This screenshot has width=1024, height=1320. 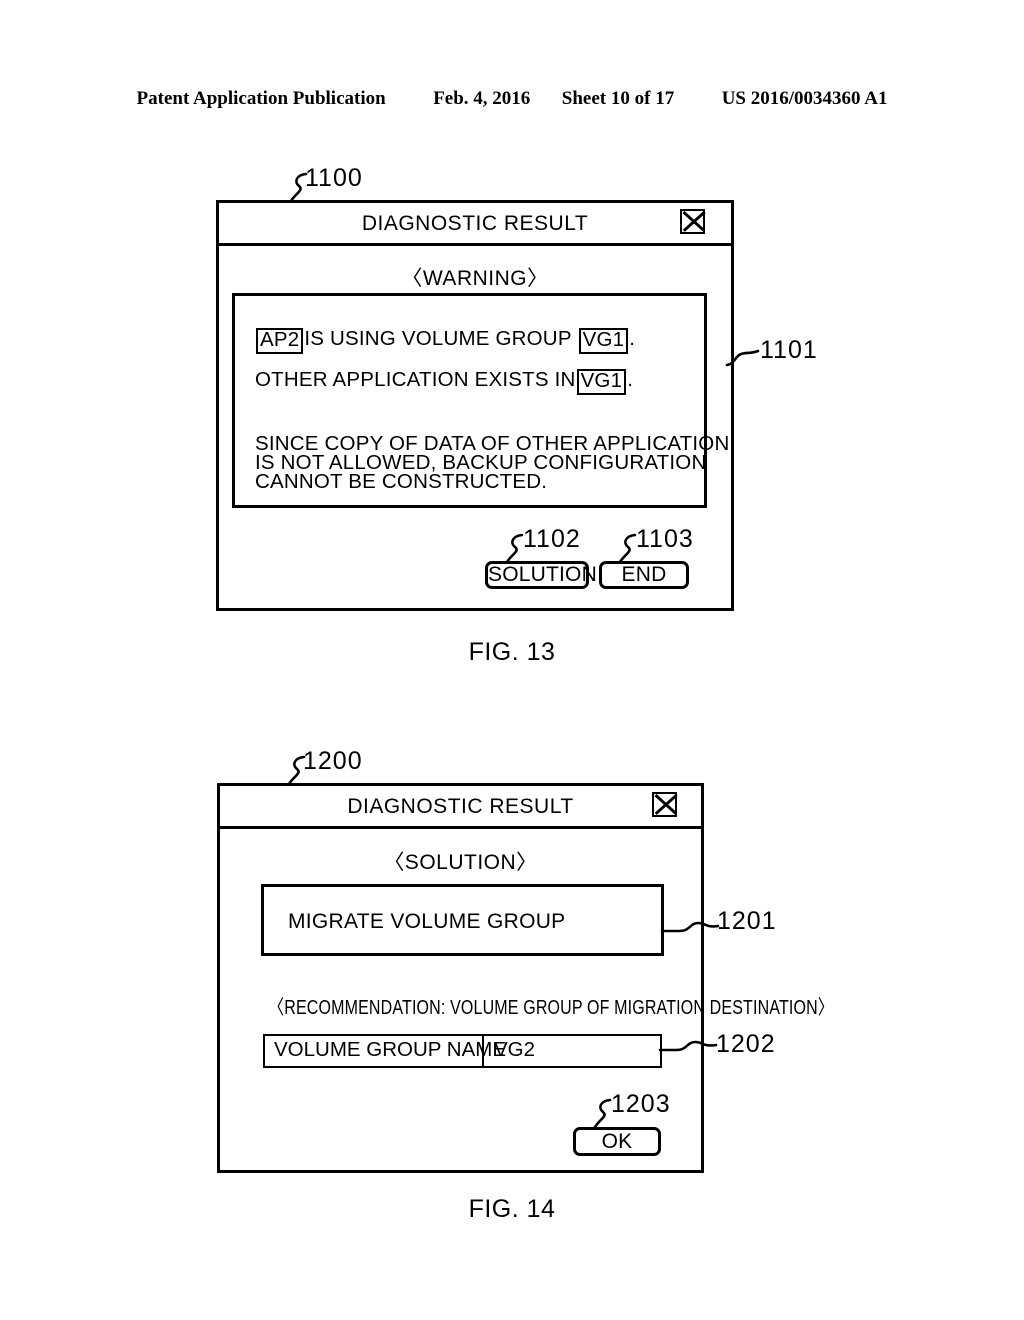 What do you see at coordinates (427, 921) in the screenshot?
I see `migrate-volume-group-label: MIGRATE VOLUME GROUP` at bounding box center [427, 921].